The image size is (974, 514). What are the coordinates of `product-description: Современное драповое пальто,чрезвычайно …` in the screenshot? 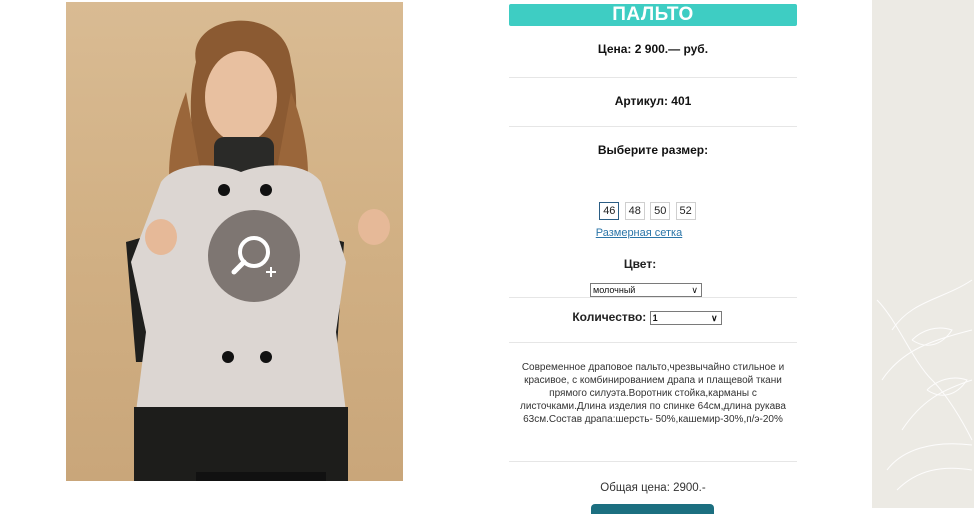 It's located at (653, 393).